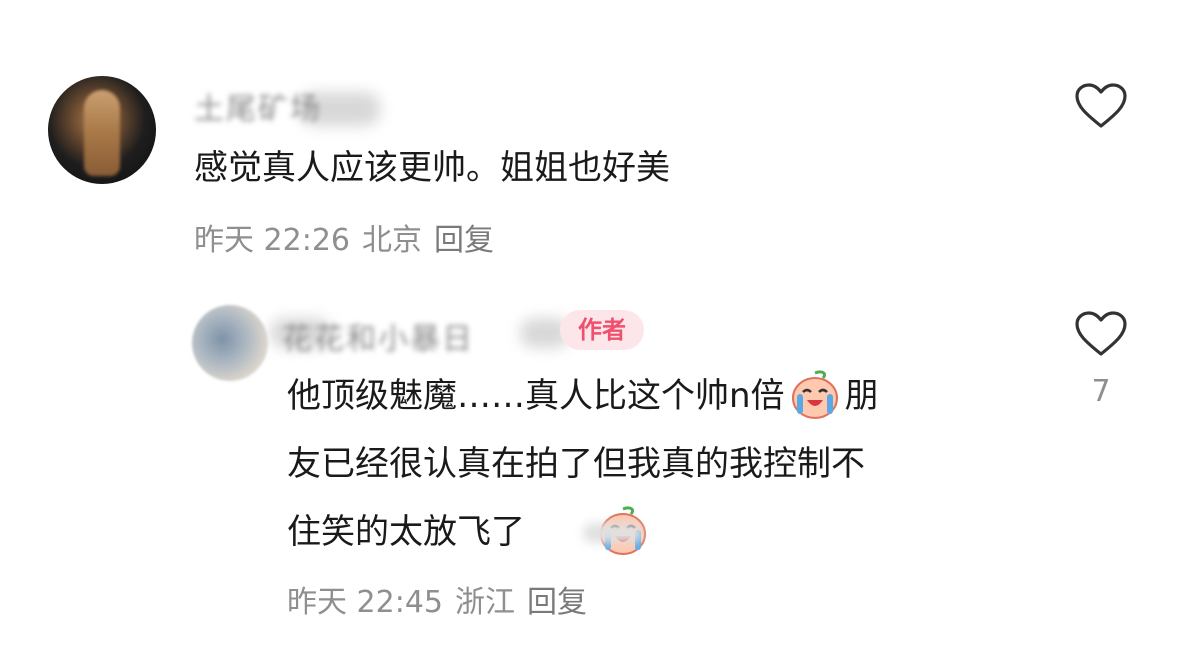 Image resolution: width=1179 pixels, height=671 pixels. I want to click on comment-text-line: 友已经很认真在拍了但我真的我控制不, so click(576, 464).